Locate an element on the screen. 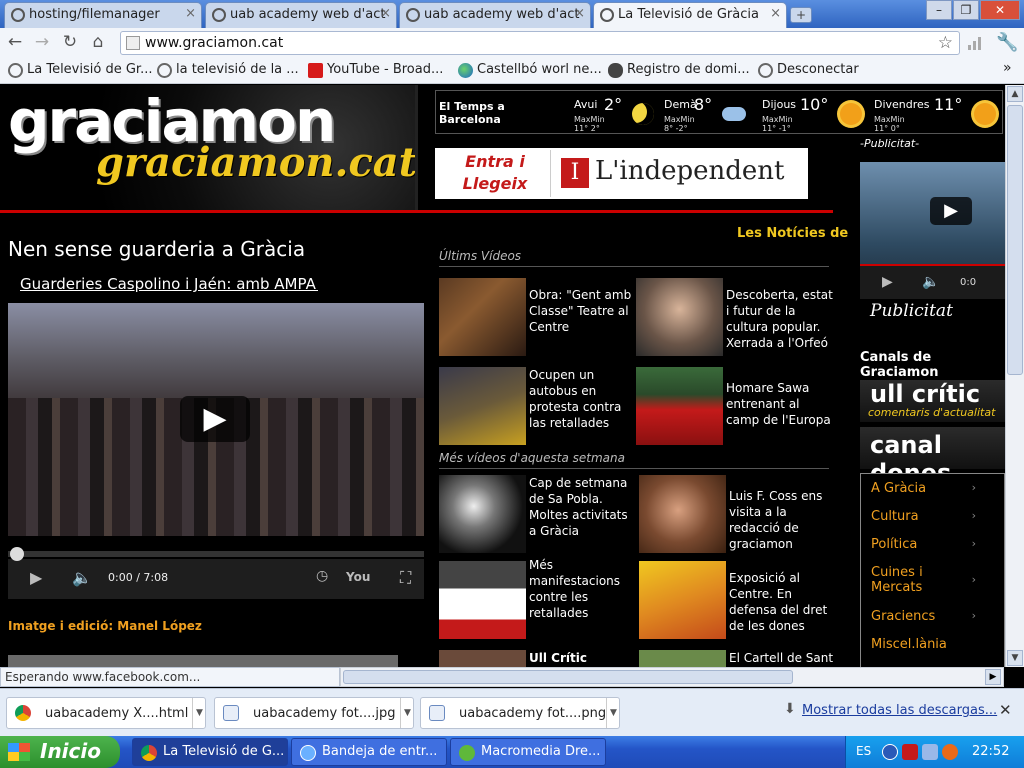 Image resolution: width=1024 pixels, height=768 pixels. lindependent-banner: Entra i Llegeix I L'independent is located at coordinates (621, 173).